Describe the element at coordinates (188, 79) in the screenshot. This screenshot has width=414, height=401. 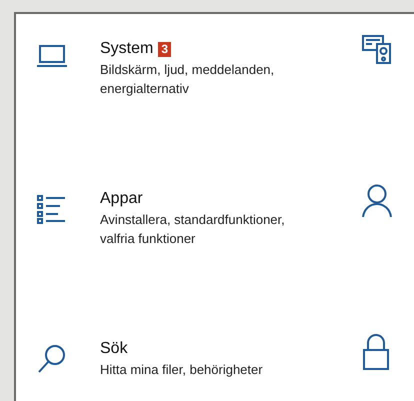
I see `category-description: Bildskärm, ljud, meddelanden, energialternativ` at that location.